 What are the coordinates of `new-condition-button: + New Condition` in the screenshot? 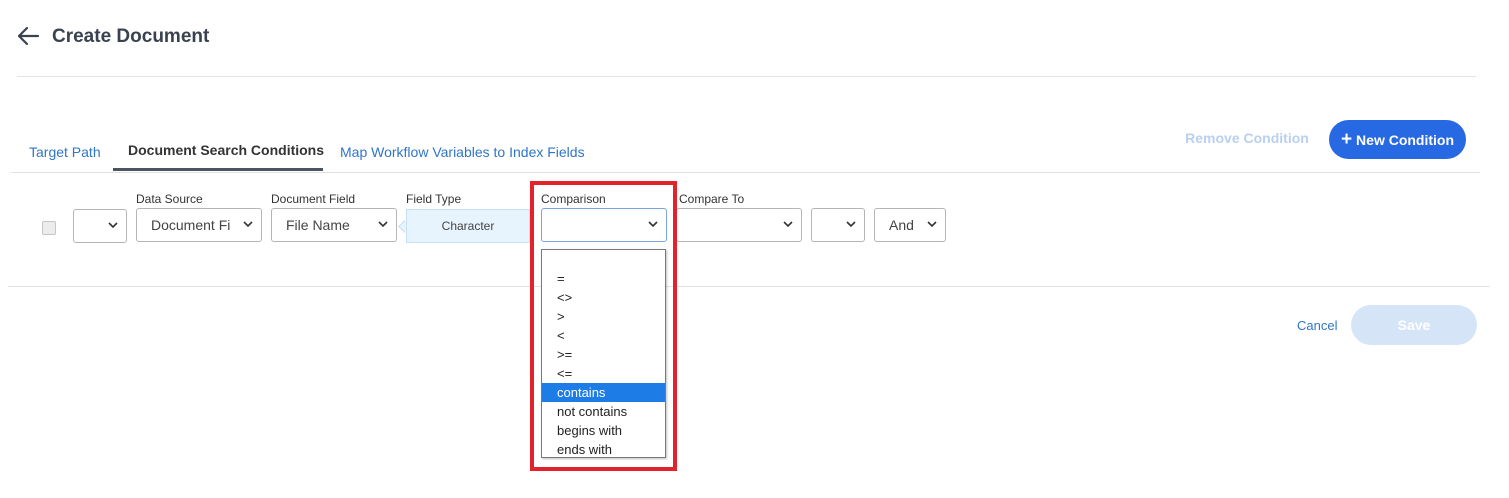 It's located at (1397, 139).